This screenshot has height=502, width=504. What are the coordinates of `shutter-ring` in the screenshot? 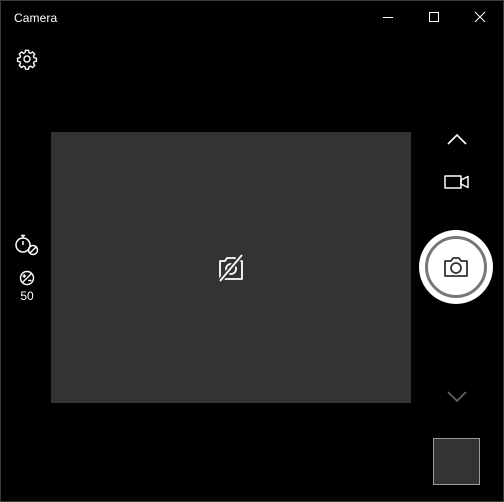 It's located at (456, 267).